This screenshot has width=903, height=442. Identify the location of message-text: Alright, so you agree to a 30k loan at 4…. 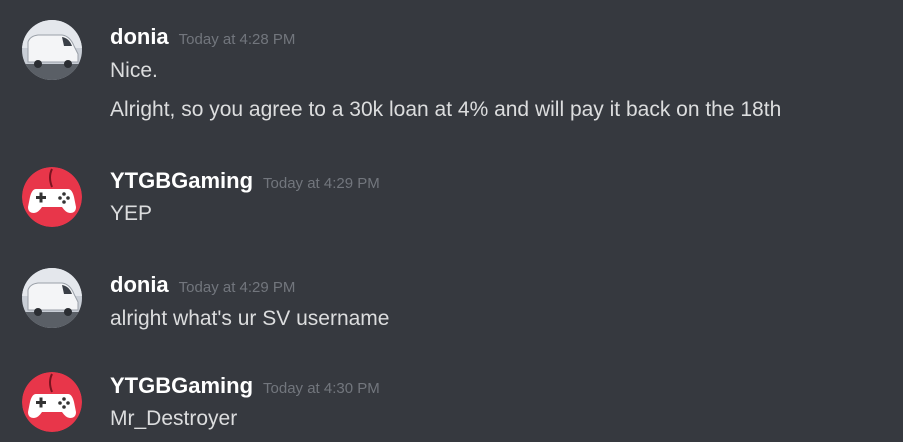
(446, 109).